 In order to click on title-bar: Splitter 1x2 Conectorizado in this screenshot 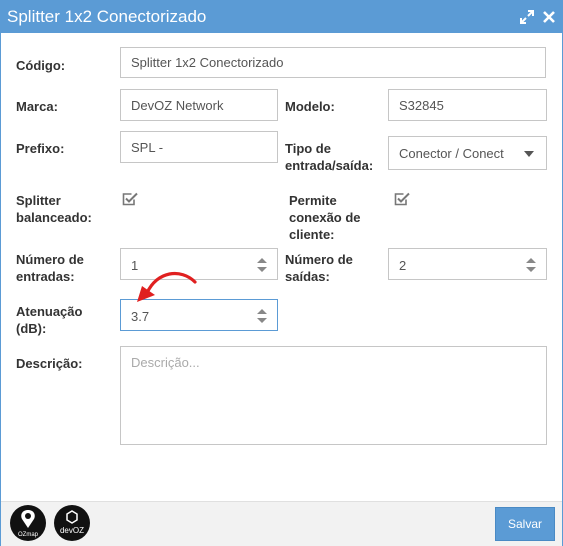, I will do `click(281, 17)`.